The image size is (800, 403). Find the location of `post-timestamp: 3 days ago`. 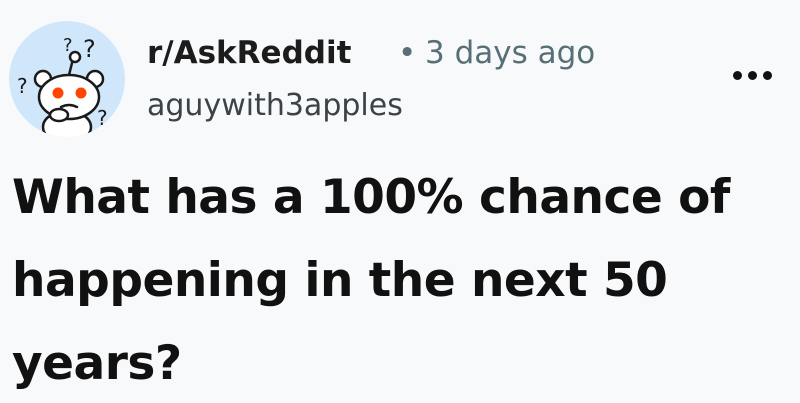

post-timestamp: 3 days ago is located at coordinates (510, 53).